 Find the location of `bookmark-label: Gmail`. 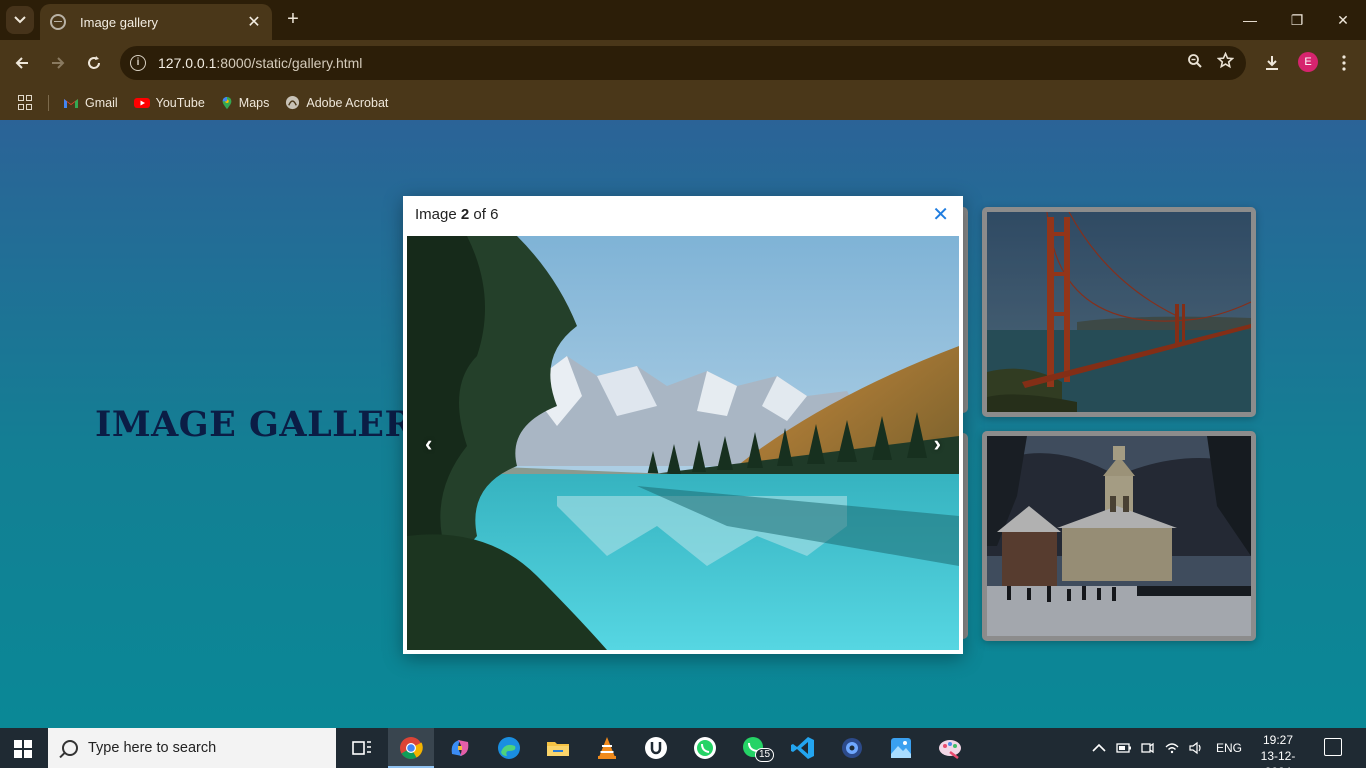

bookmark-label: Gmail is located at coordinates (101, 102).